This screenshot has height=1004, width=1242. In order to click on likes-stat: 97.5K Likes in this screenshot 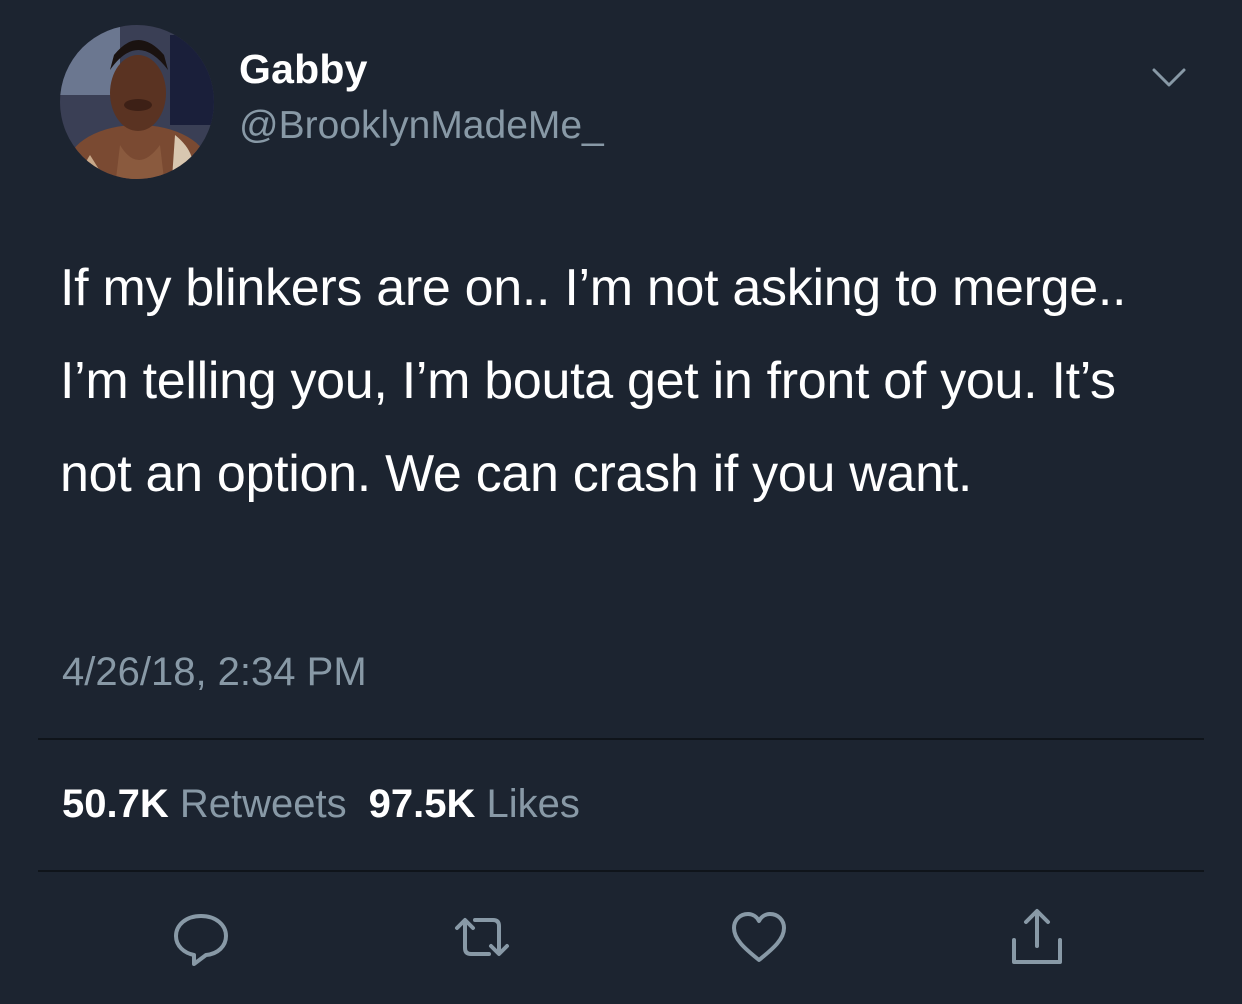, I will do `click(474, 804)`.